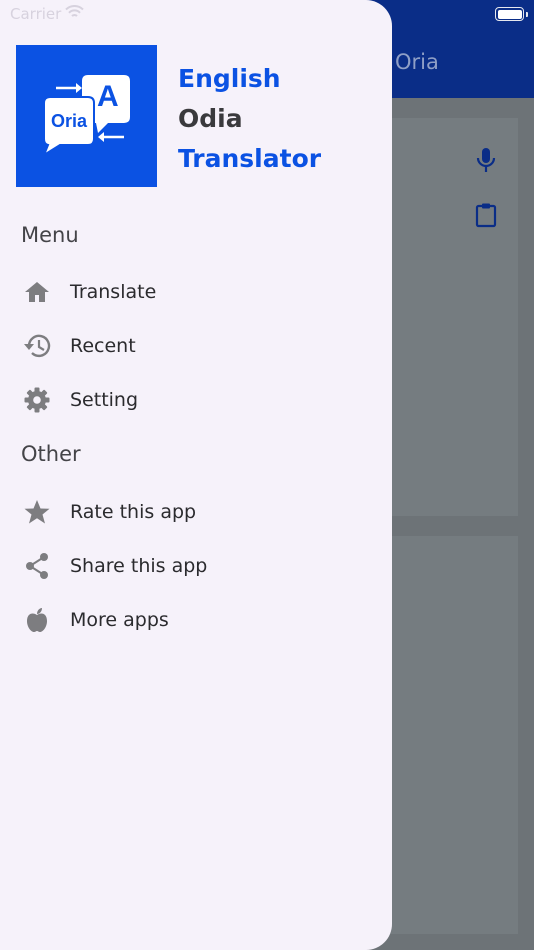 The height and width of the screenshot is (950, 534). Describe the element at coordinates (69, 121) in the screenshot. I see `logo-bubble-text: Oria` at that location.